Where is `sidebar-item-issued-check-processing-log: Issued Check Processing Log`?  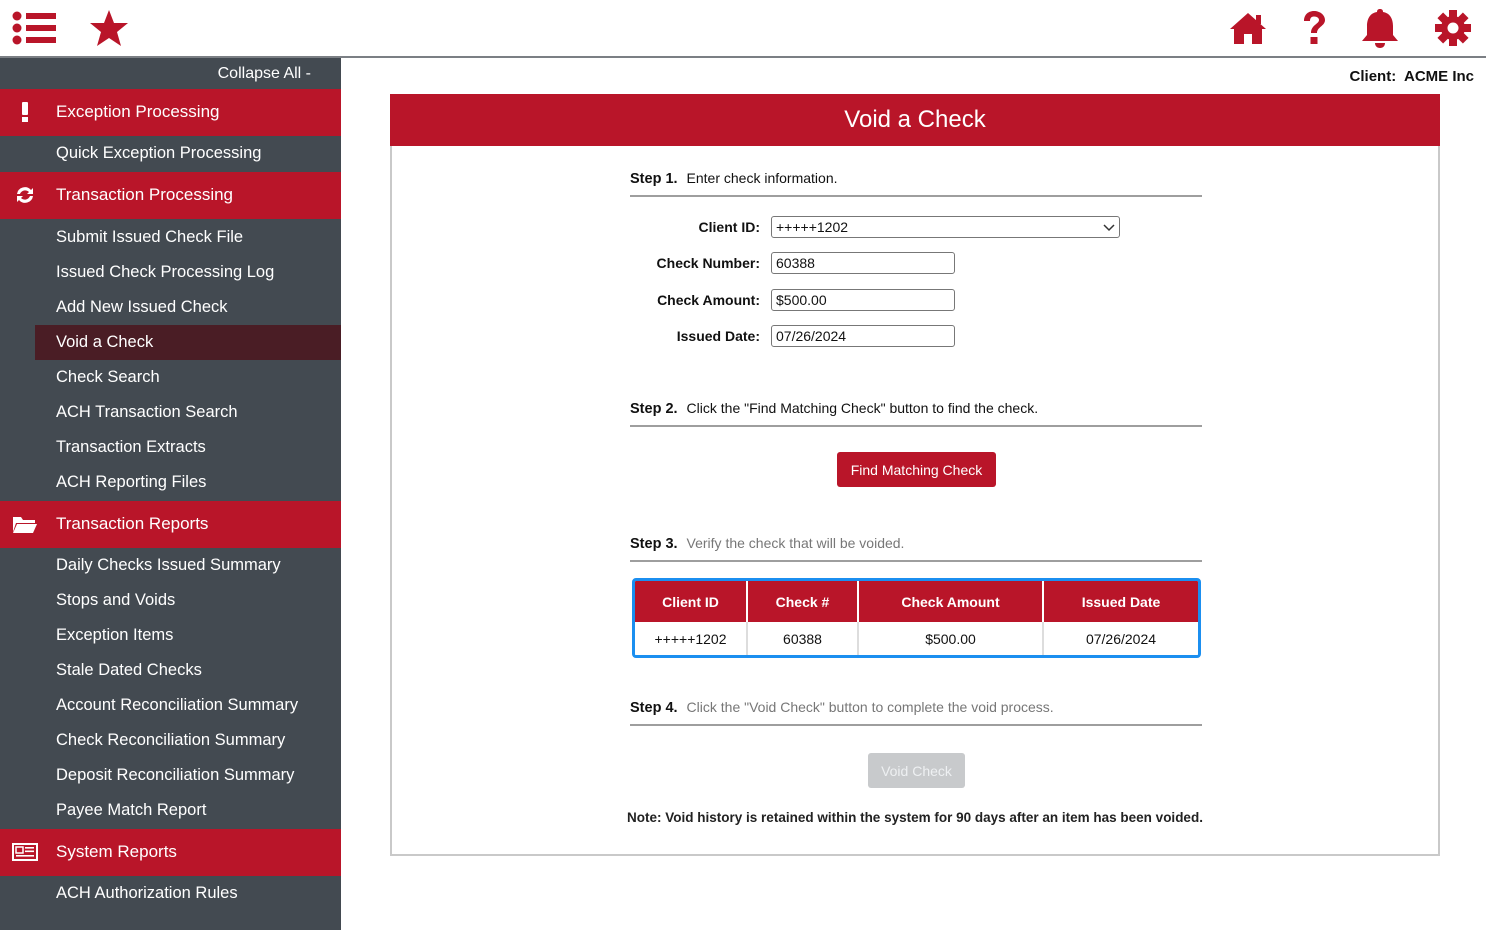 sidebar-item-issued-check-processing-log: Issued Check Processing Log is located at coordinates (170, 272).